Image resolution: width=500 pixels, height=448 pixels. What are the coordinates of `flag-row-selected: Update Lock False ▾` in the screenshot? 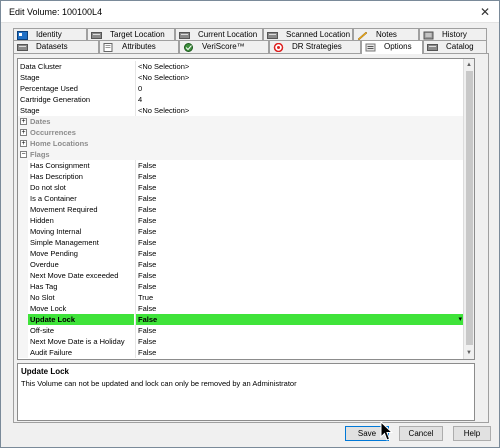 It's located at (241, 319).